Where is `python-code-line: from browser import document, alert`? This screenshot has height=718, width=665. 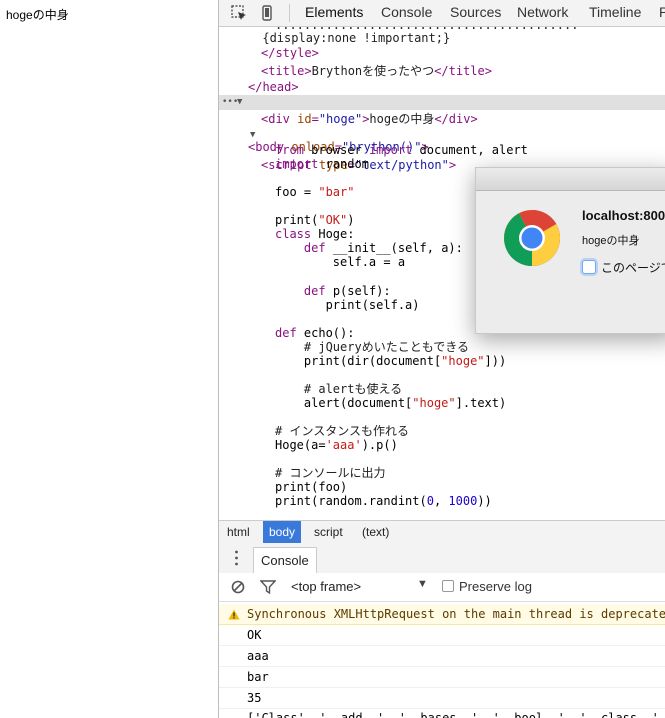
python-code-line: from browser import document, alert is located at coordinates (401, 150).